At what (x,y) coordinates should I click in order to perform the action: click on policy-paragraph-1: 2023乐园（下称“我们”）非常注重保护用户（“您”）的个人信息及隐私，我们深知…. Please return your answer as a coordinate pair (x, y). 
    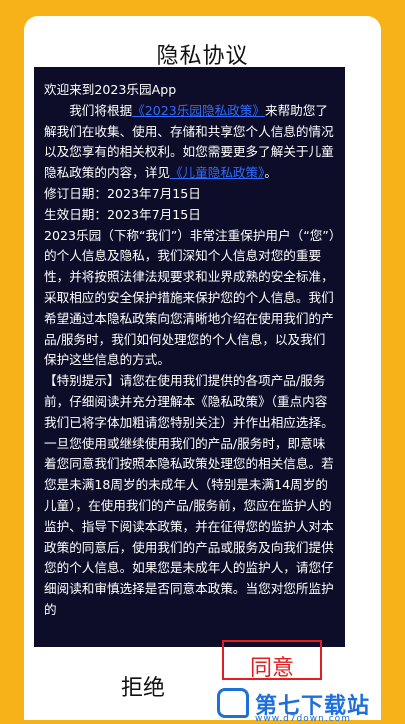
    Looking at the image, I should click on (190, 297).